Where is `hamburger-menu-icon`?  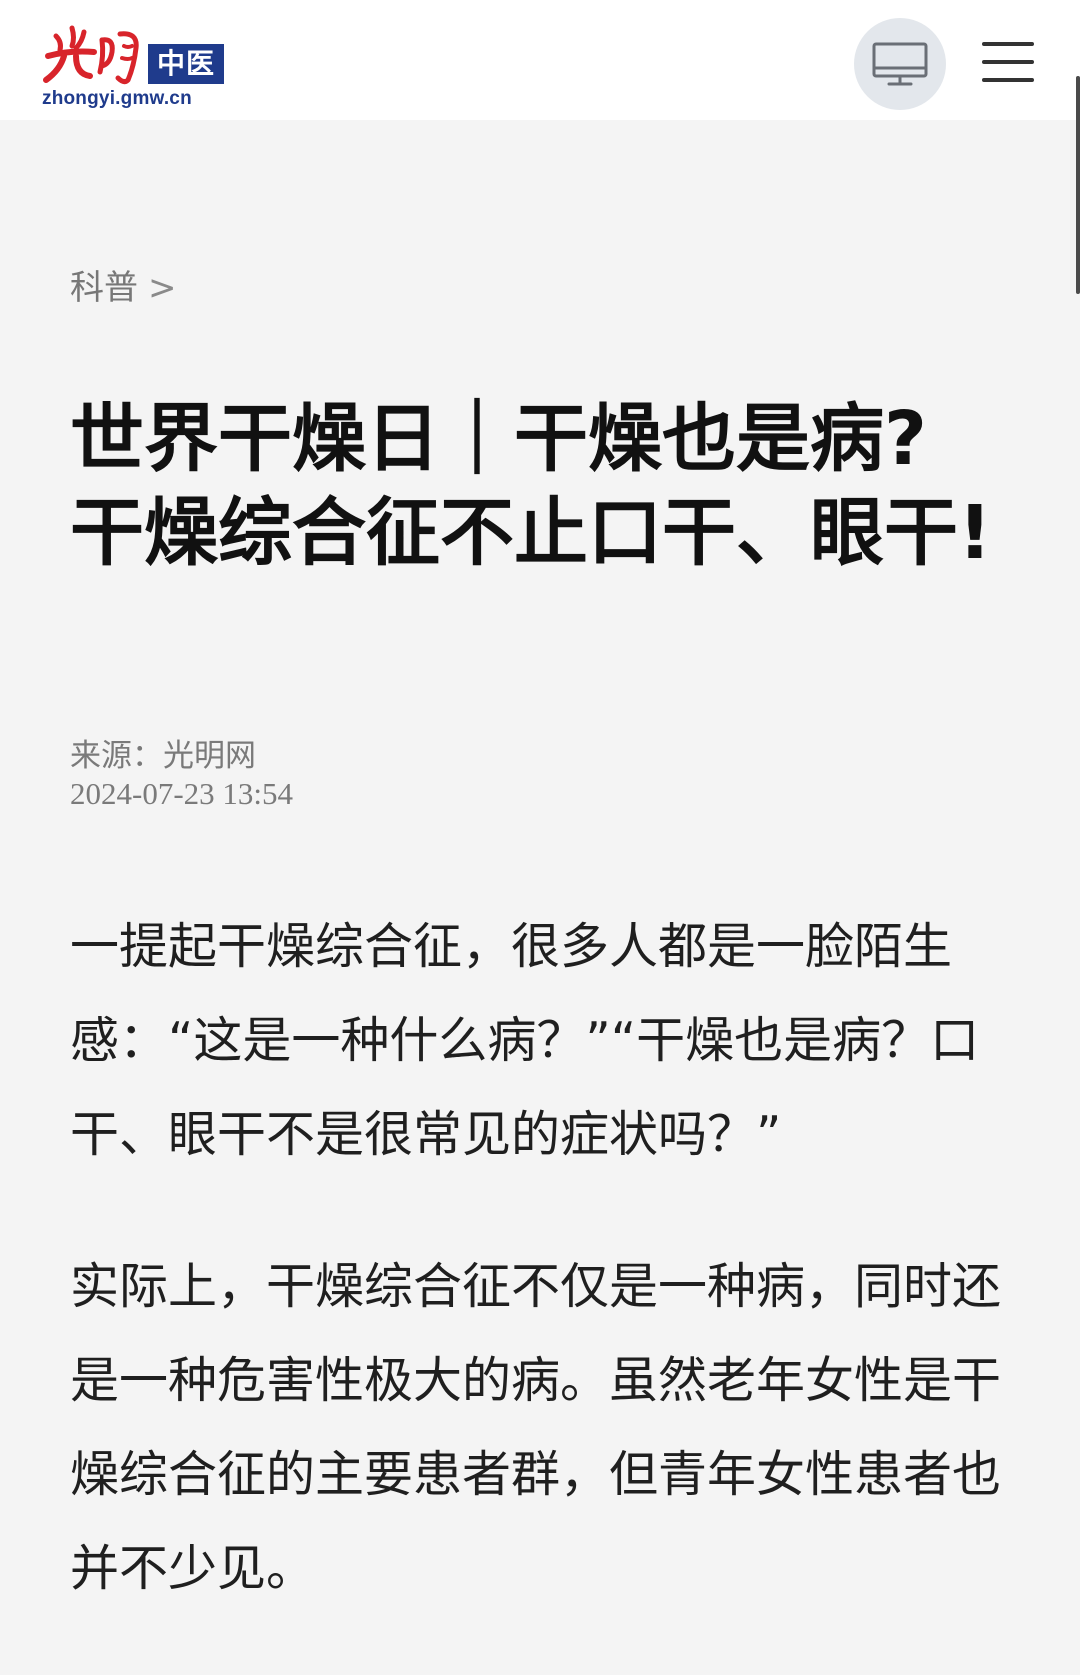 hamburger-menu-icon is located at coordinates (1008, 62).